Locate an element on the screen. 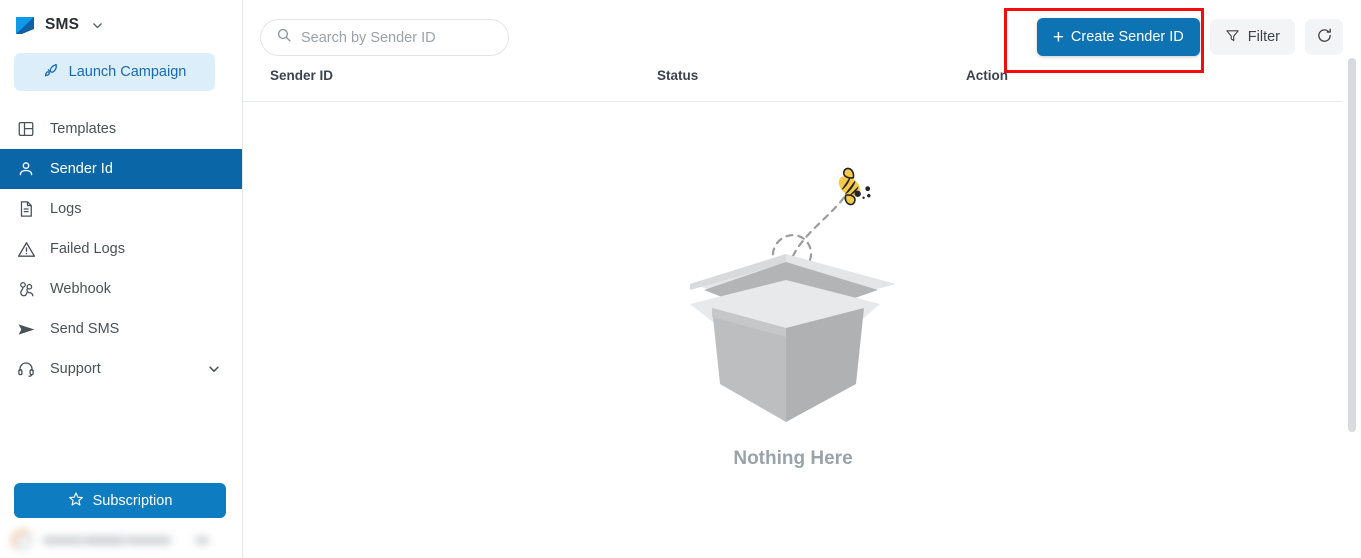 This screenshot has width=1361, height=558. brand-title: SMS is located at coordinates (62, 24).